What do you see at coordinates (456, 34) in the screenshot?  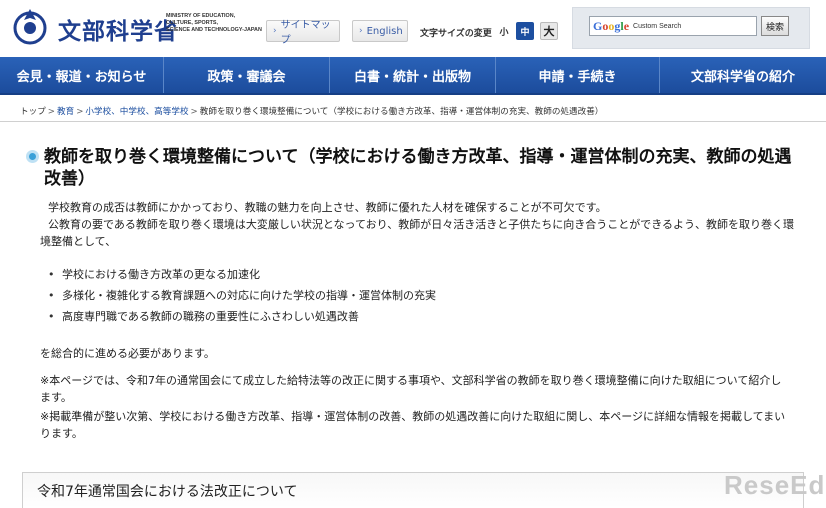 I see `font-size-label: 文字サイズの変更` at bounding box center [456, 34].